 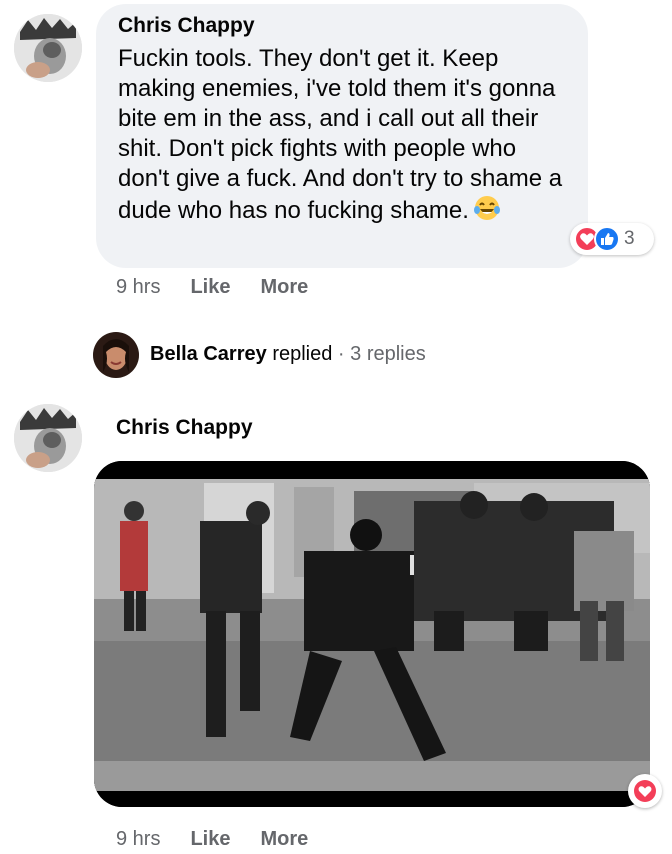 I want to click on like-icon, so click(x=607, y=239).